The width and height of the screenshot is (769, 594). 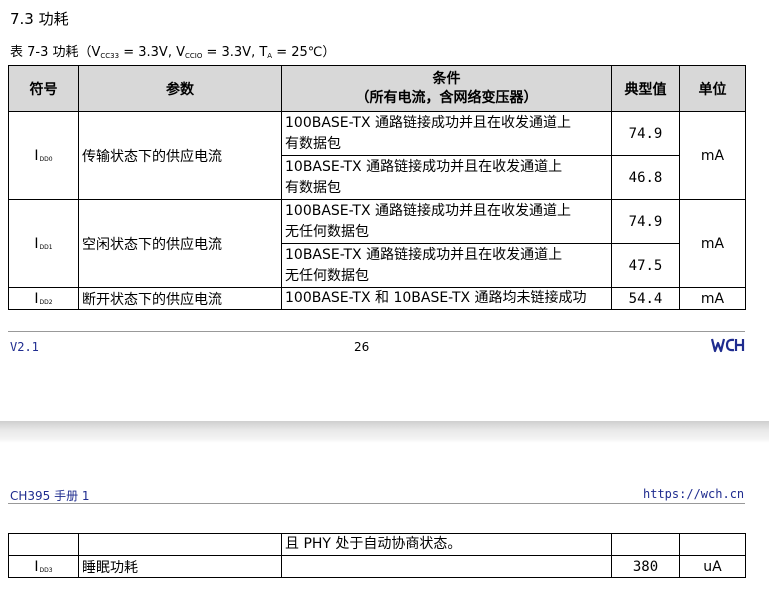 I want to click on unit-cell: uA, so click(x=712, y=566).